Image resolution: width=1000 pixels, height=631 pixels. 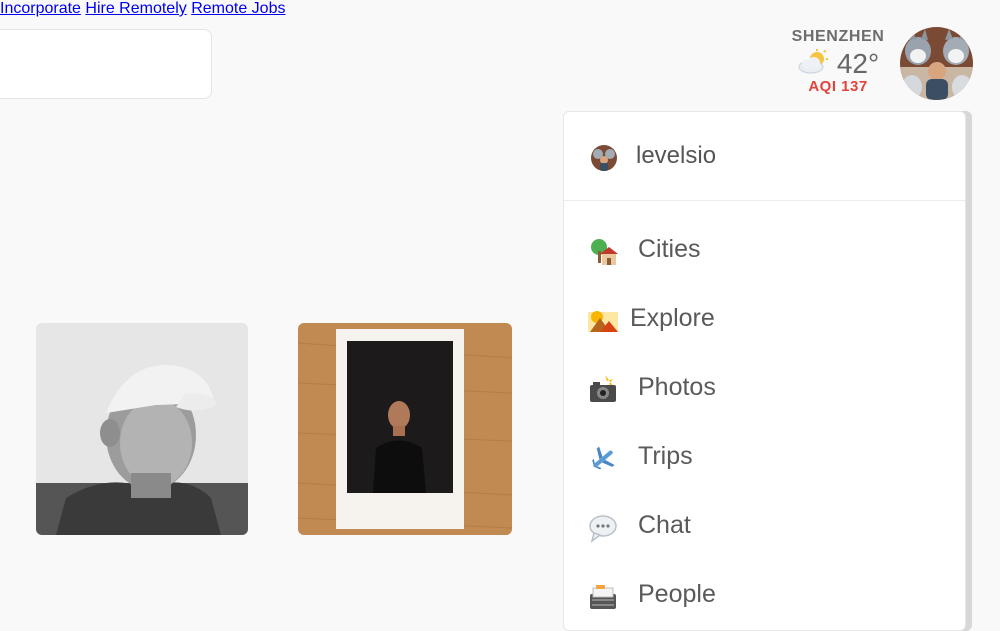 I want to click on mini-avatar, so click(x=604, y=158).